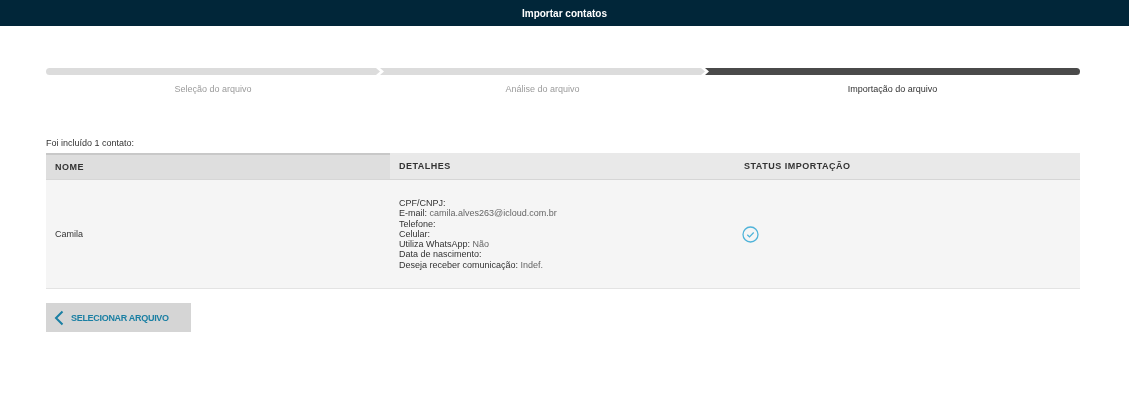 The image size is (1129, 400). Describe the element at coordinates (562, 166) in the screenshot. I see `column-header: DETALHES` at that location.